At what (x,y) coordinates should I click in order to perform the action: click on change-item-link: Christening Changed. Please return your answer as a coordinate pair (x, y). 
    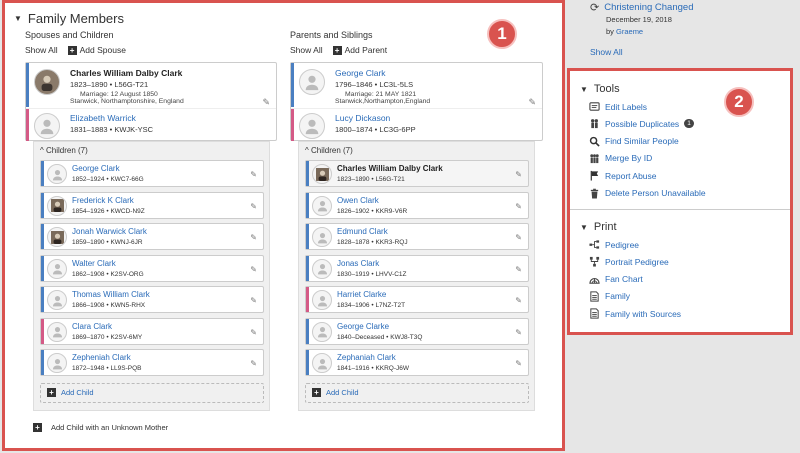
    Looking at the image, I should click on (648, 7).